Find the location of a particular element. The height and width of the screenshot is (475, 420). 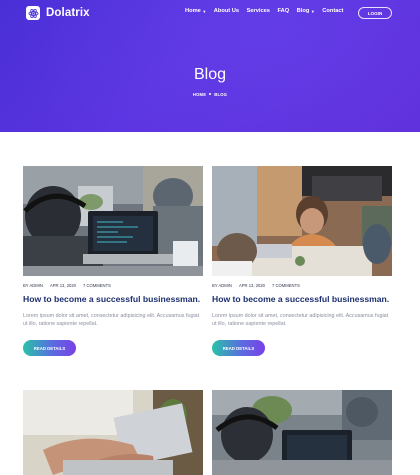

nav-item-faq: FAQ is located at coordinates (283, 11).